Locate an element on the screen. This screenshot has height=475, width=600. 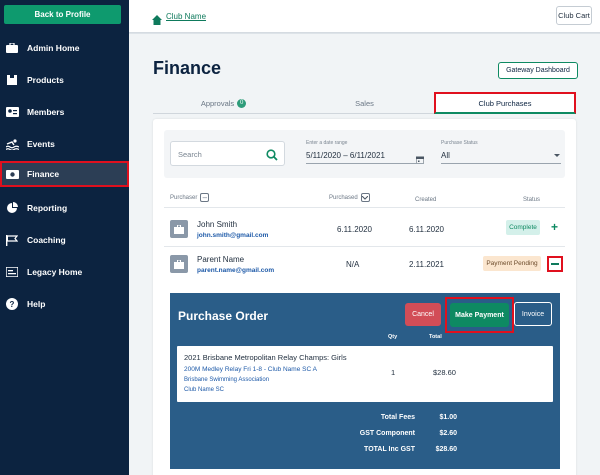
purchased-header: Purchased is located at coordinates (349, 197).